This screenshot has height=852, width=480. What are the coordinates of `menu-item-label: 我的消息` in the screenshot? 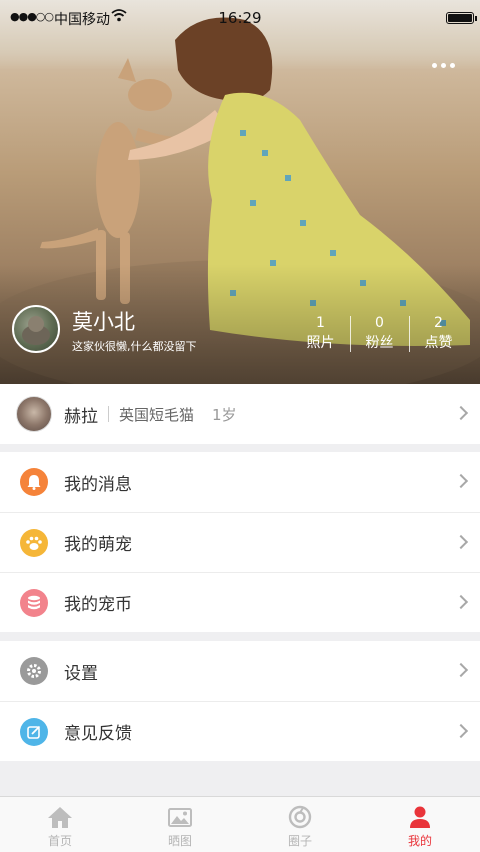 It's located at (98, 484).